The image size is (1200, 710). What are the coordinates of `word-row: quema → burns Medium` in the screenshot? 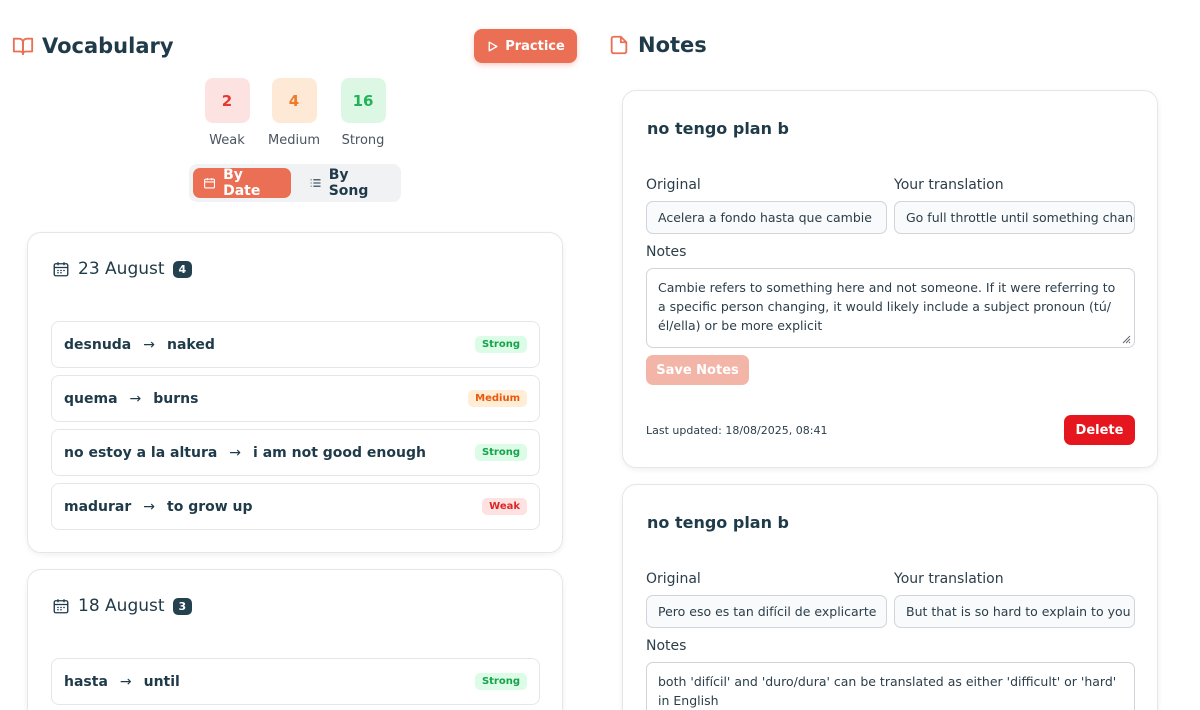 It's located at (295, 398).